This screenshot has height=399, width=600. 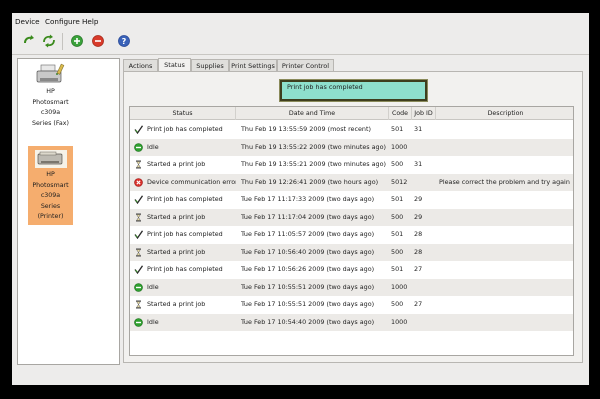 What do you see at coordinates (418, 199) in the screenshot?
I see `cell-job-id: 29` at bounding box center [418, 199].